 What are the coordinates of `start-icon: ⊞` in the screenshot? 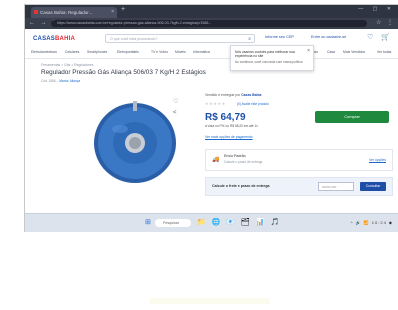 It's located at (148, 222).